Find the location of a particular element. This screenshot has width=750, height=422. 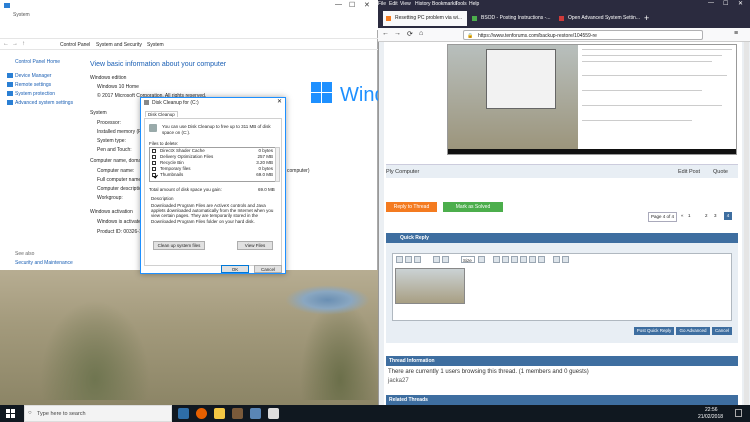

page-scrollbar is located at coordinates (746, 223).